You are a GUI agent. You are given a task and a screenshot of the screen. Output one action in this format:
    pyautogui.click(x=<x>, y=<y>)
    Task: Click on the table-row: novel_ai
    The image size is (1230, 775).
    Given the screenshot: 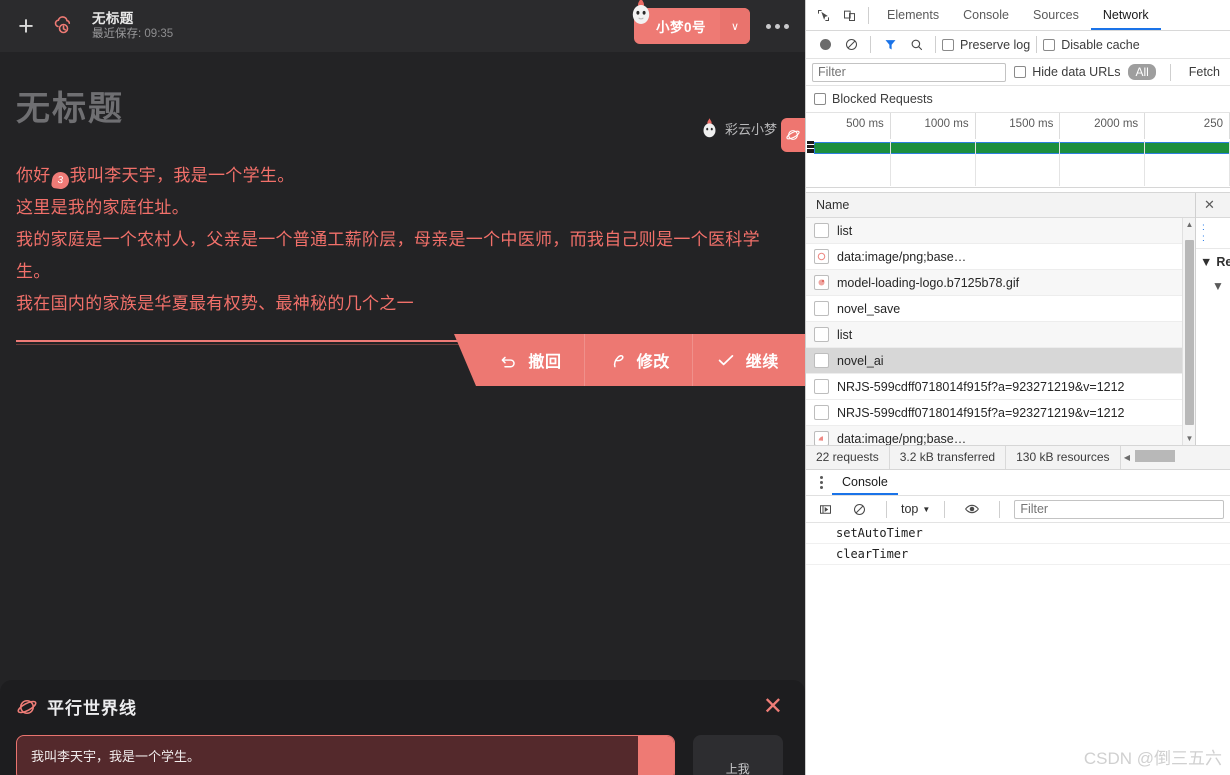 What is the action you would take?
    pyautogui.click(x=1000, y=361)
    